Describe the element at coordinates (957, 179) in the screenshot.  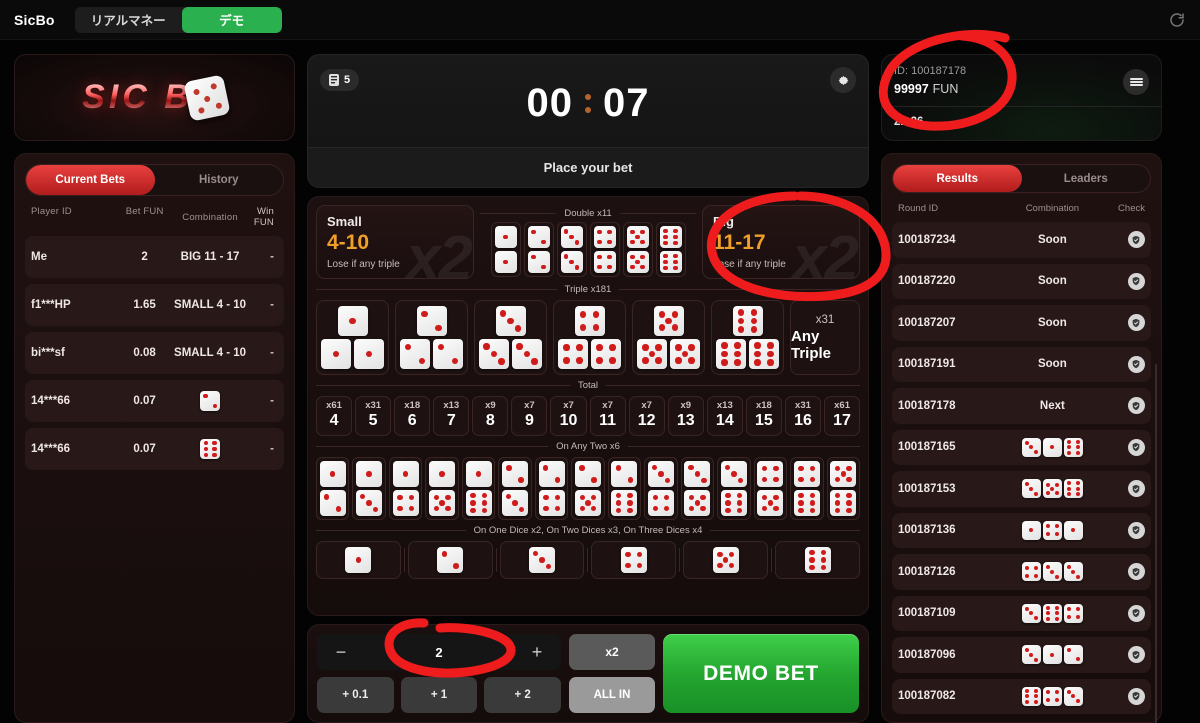
I see `tab-results: Results` at that location.